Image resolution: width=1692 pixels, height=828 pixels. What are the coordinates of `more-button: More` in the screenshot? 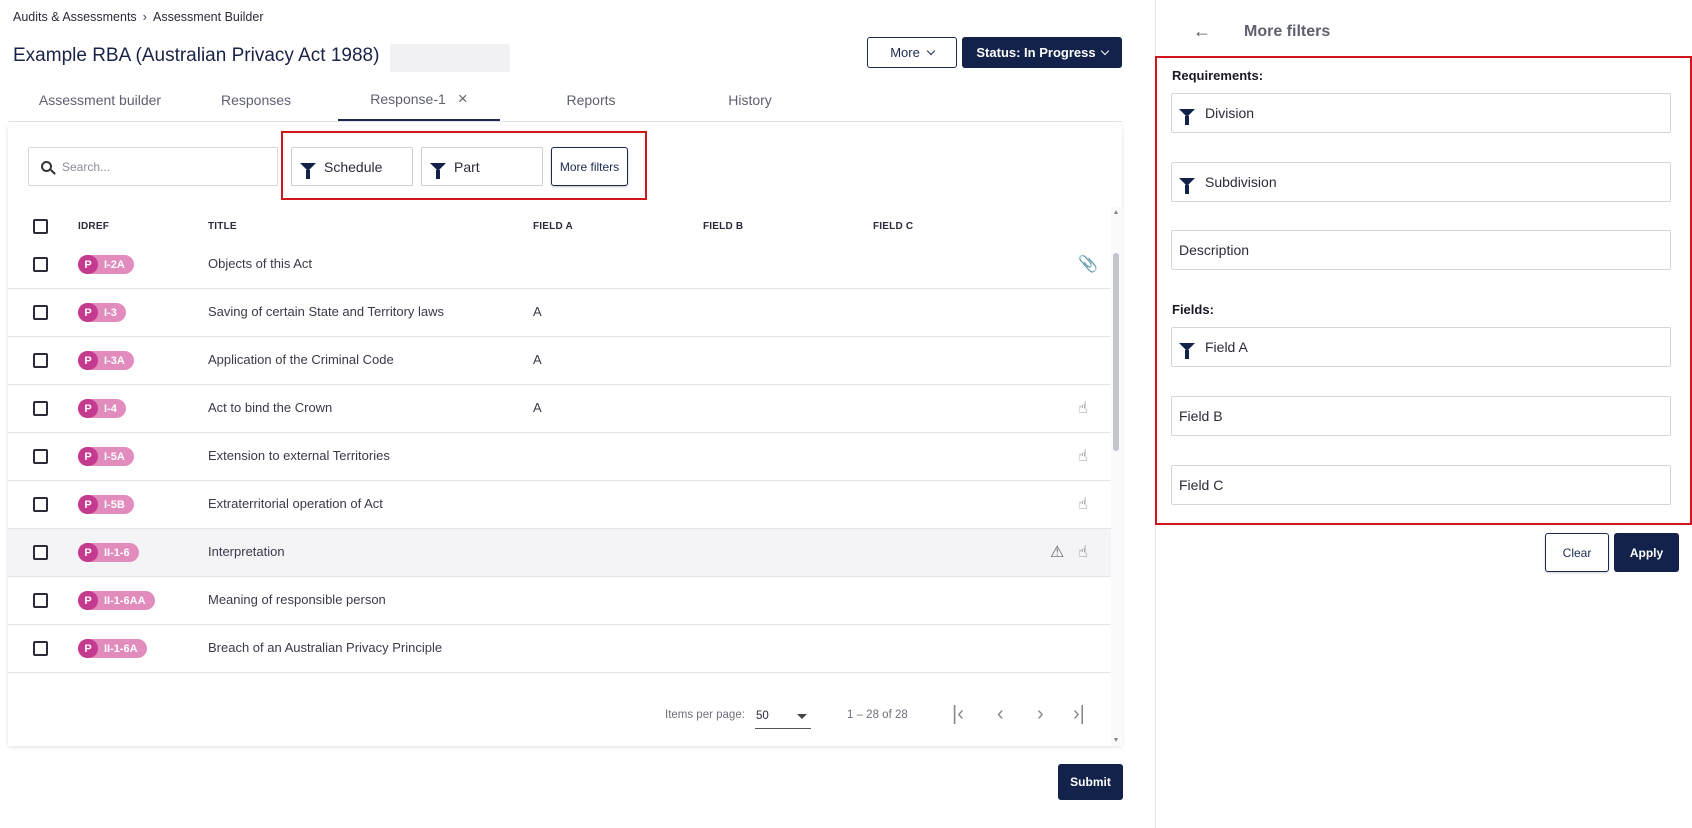 It's located at (912, 52).